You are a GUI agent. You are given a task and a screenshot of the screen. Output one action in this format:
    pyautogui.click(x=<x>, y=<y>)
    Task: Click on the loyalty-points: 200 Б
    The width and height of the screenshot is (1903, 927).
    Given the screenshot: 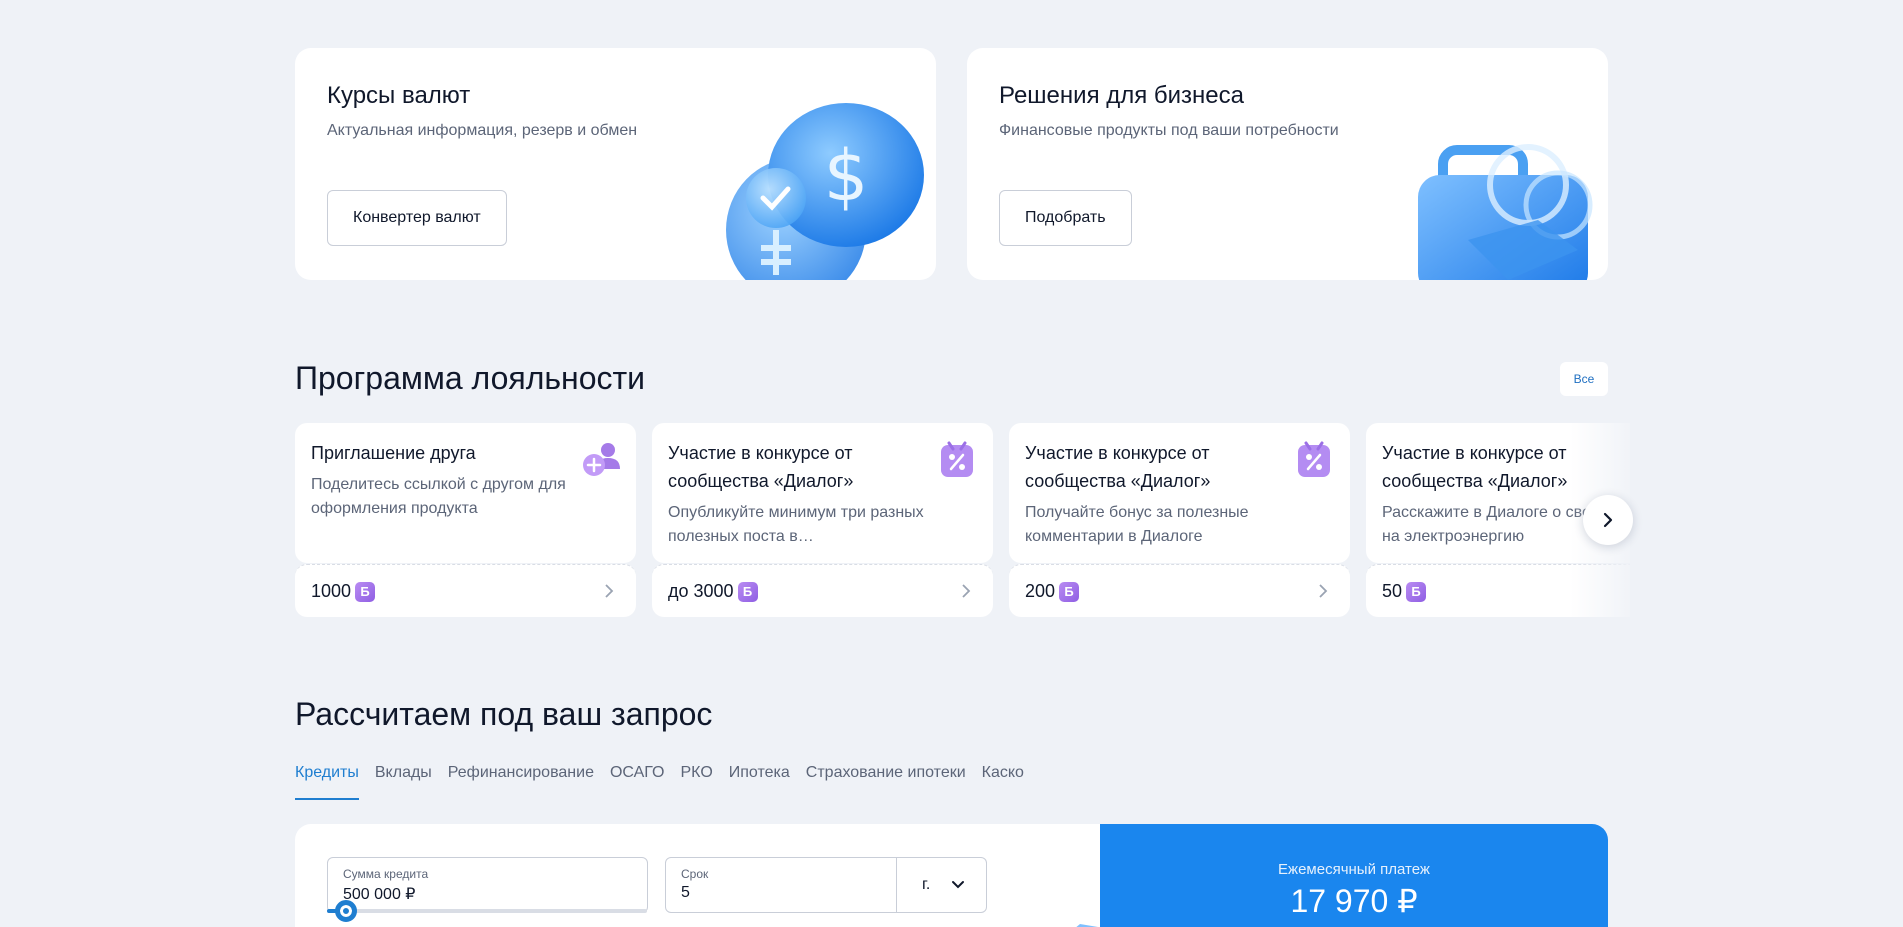 What is the action you would take?
    pyautogui.click(x=1052, y=591)
    